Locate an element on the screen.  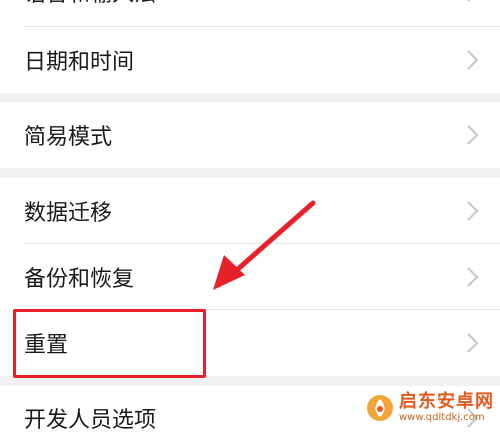
watermark-url: www.qdltdkj.com is located at coordinates (442, 417).